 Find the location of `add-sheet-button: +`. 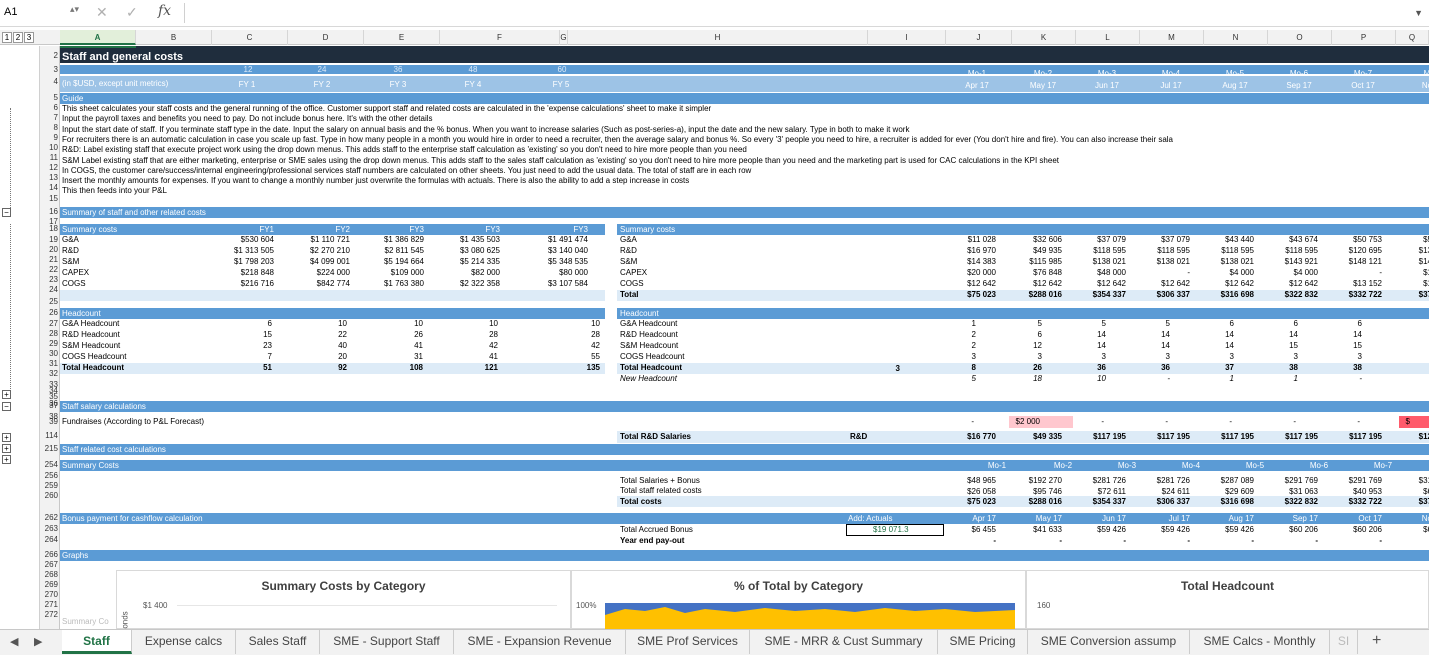

add-sheet-button: + is located at coordinates (1376, 641).